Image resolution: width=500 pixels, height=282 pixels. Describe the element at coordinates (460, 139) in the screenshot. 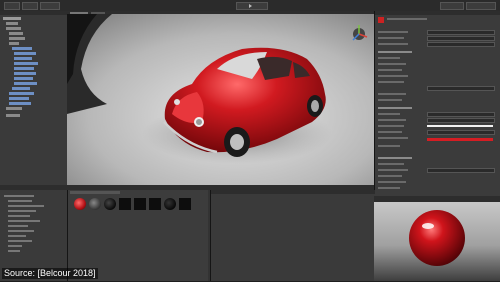

I see `color-swatch-red` at that location.